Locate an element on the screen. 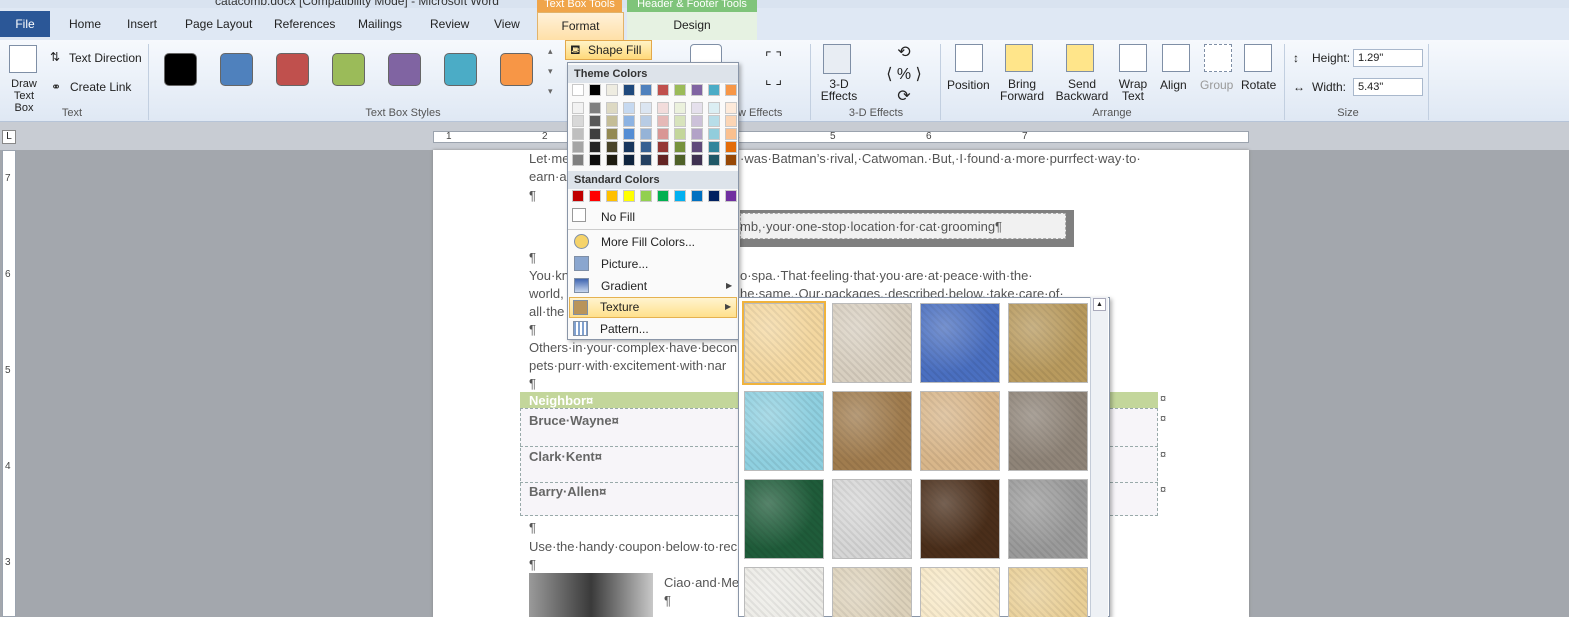 This screenshot has width=1569, height=617. tab-mailings: Mailings is located at coordinates (380, 25).